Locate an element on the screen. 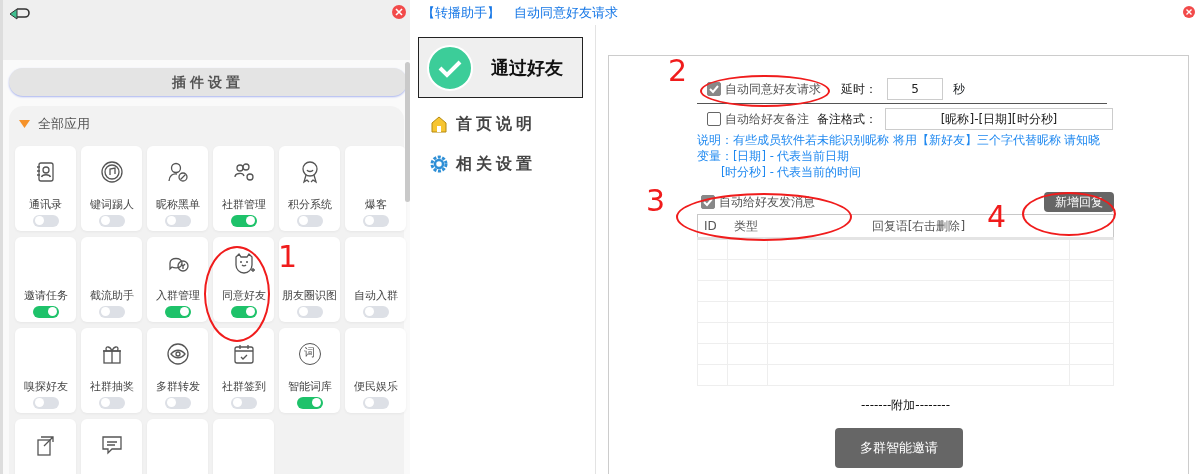 The width and height of the screenshot is (1197, 474). app-tile: 爆客 is located at coordinates (375, 188).